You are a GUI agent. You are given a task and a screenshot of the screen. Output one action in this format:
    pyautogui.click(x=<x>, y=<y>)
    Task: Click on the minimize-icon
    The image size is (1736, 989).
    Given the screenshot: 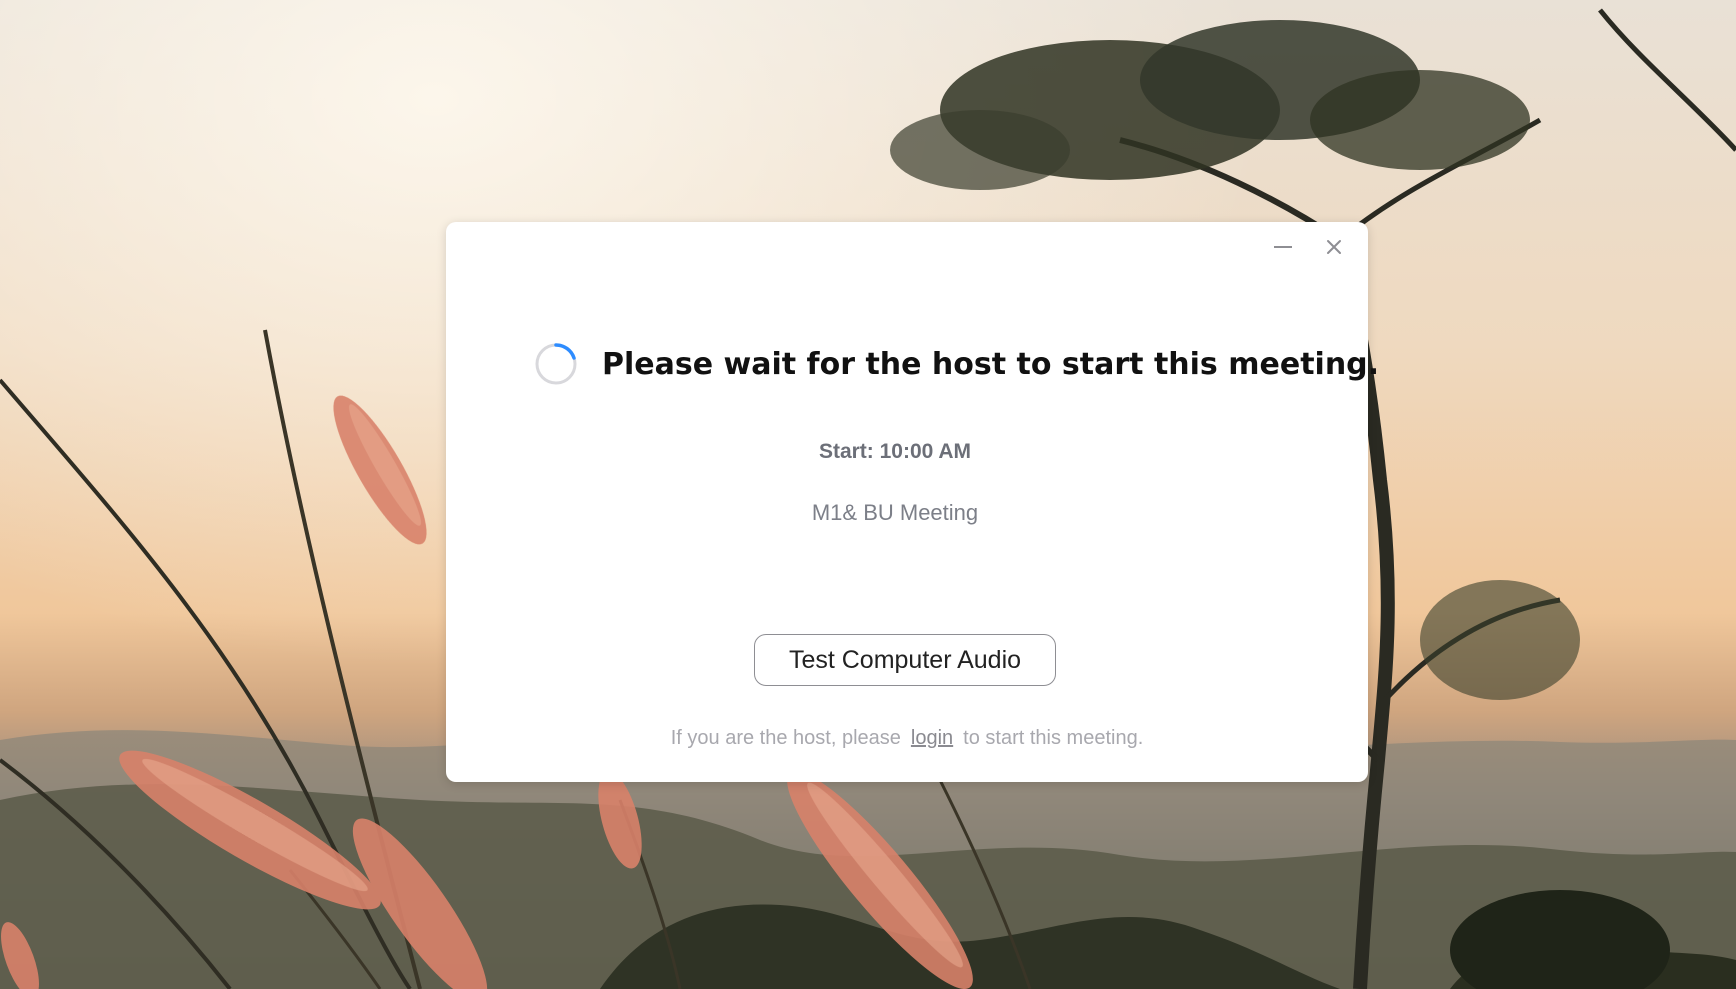 What is the action you would take?
    pyautogui.click(x=1283, y=247)
    